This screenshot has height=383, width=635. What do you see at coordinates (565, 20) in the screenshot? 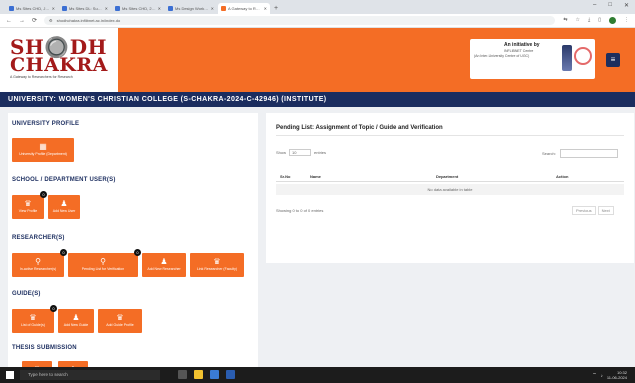
I see `translate-icon: ⇆` at bounding box center [565, 20].